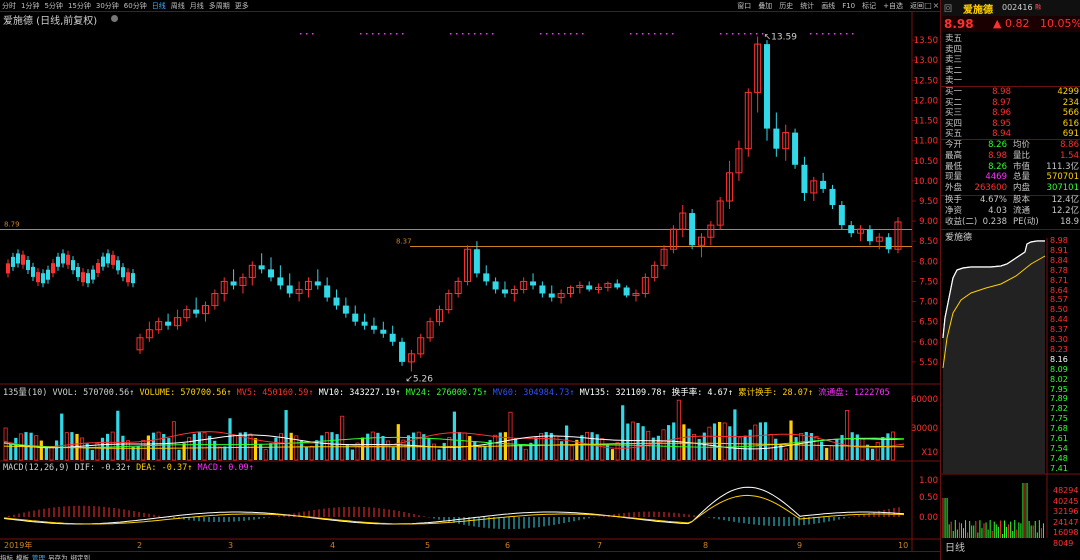 The width and height of the screenshot is (1080, 560). Describe the element at coordinates (1059, 280) in the screenshot. I see `mini-axis-label: 8.71` at that location.